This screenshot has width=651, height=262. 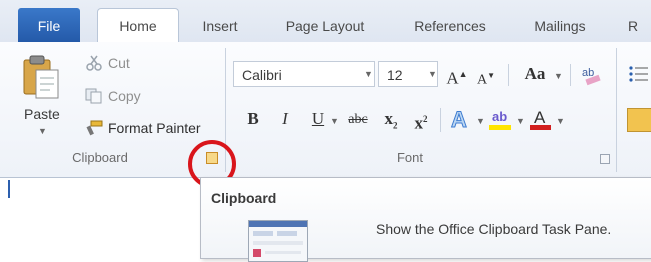 I want to click on paste-dropdown-icon: ▼, so click(x=42, y=131).